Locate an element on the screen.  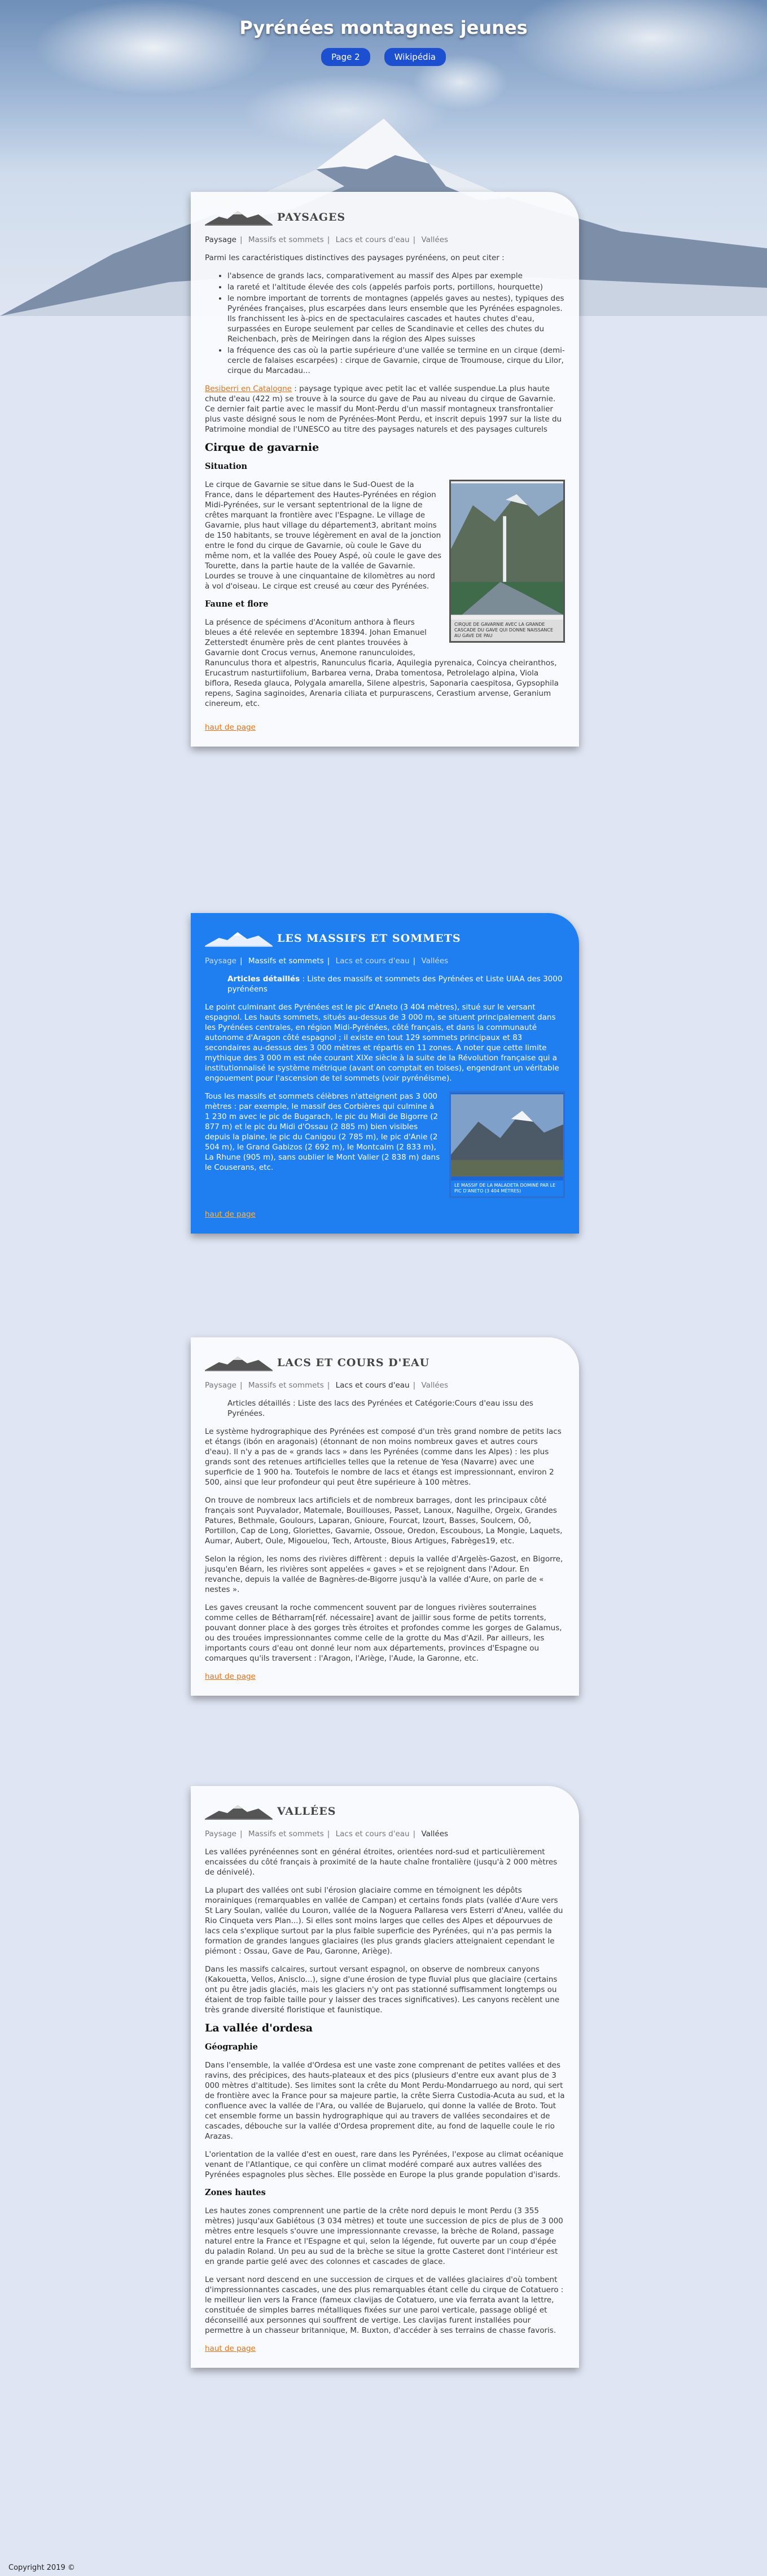
top-navigation: Page 2 Wikipédia is located at coordinates (383, 57).